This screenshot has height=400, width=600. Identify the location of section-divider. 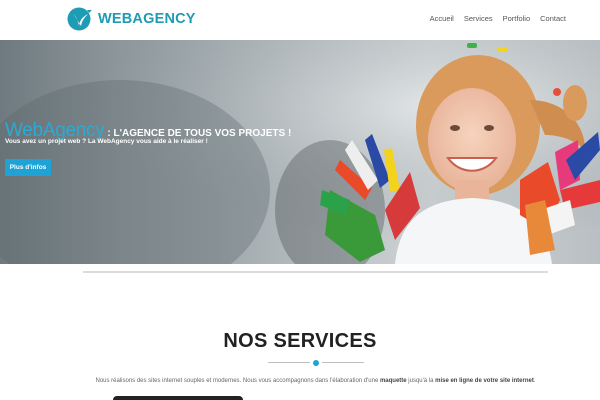
(315, 272).